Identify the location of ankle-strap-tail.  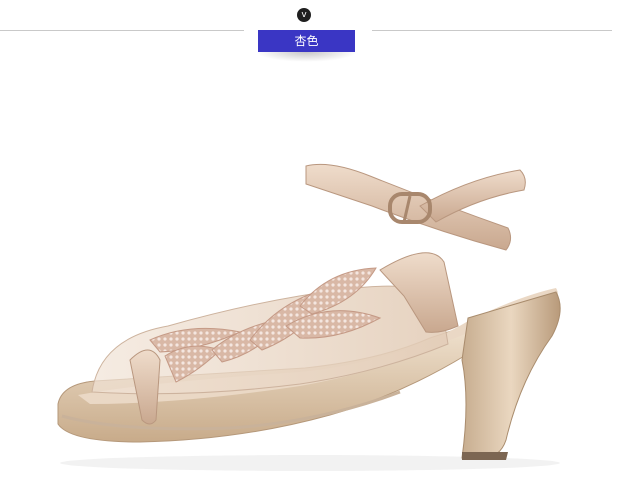
(472, 196).